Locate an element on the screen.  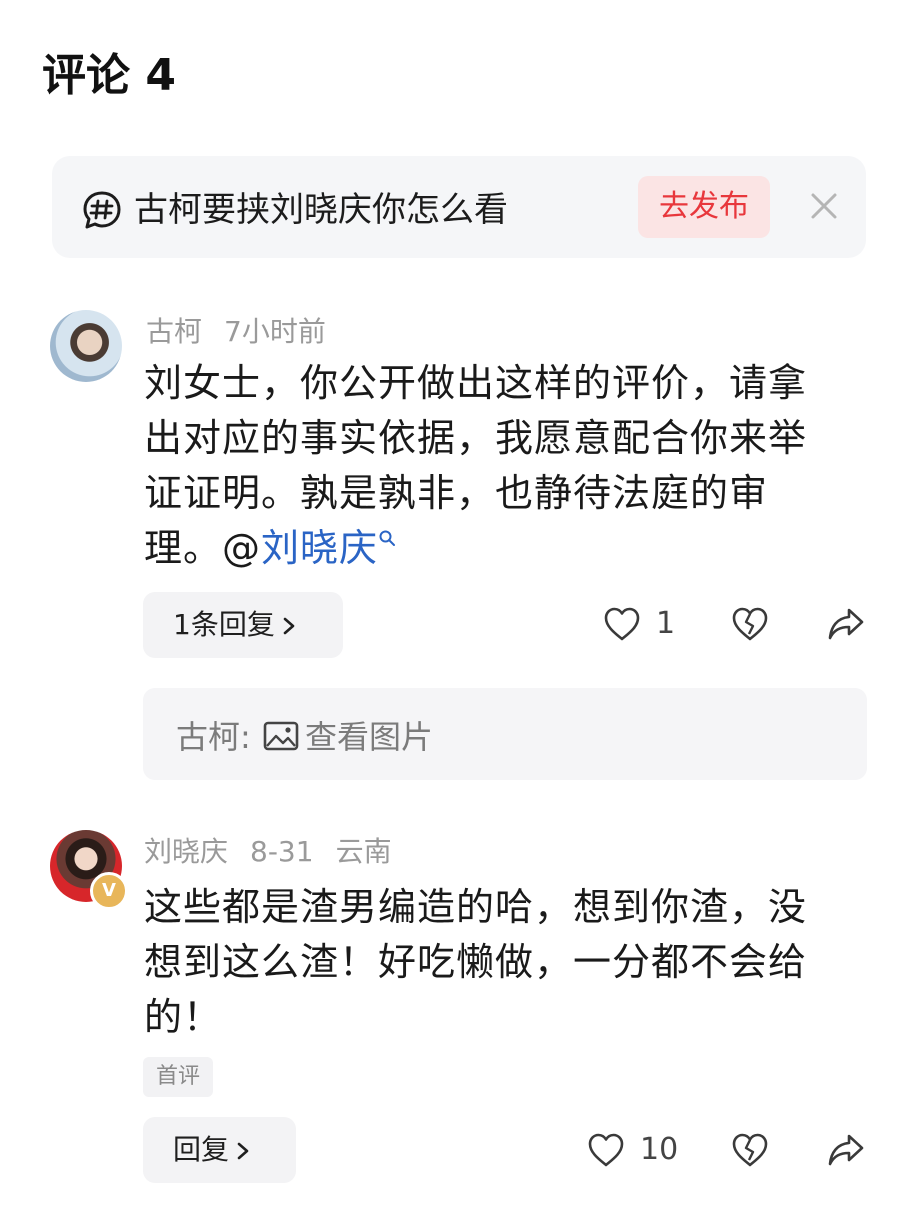
view-image-link: 查看图片 is located at coordinates (369, 737).